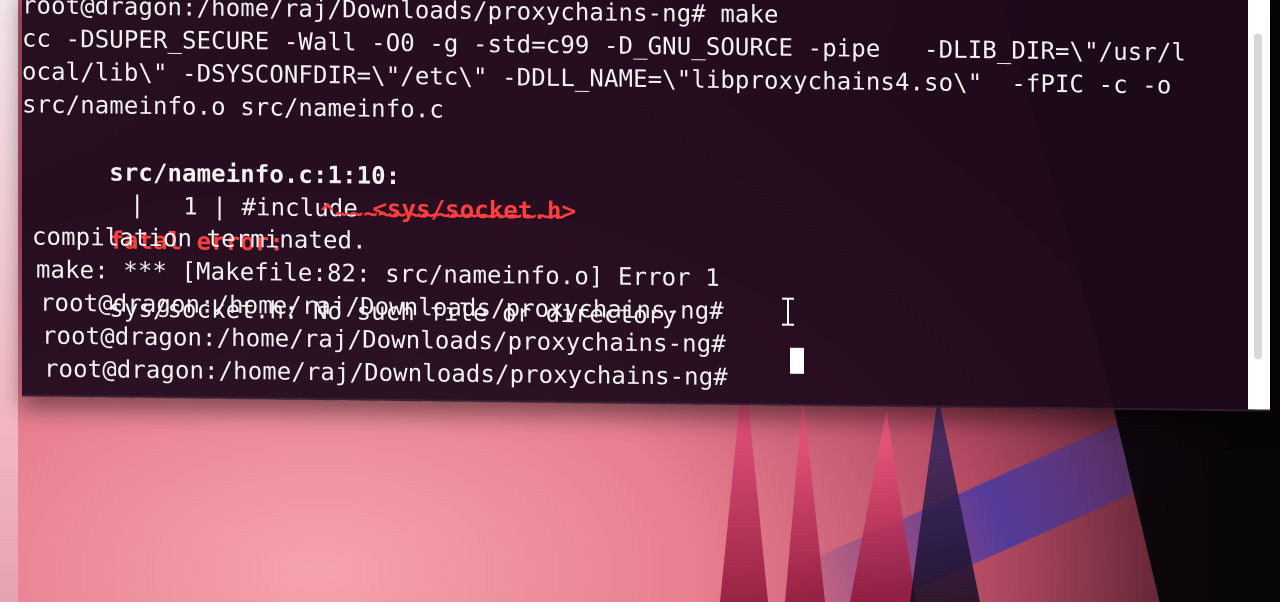 The width and height of the screenshot is (1280, 602). I want to click on continuation-bar: |, so click(137, 204).